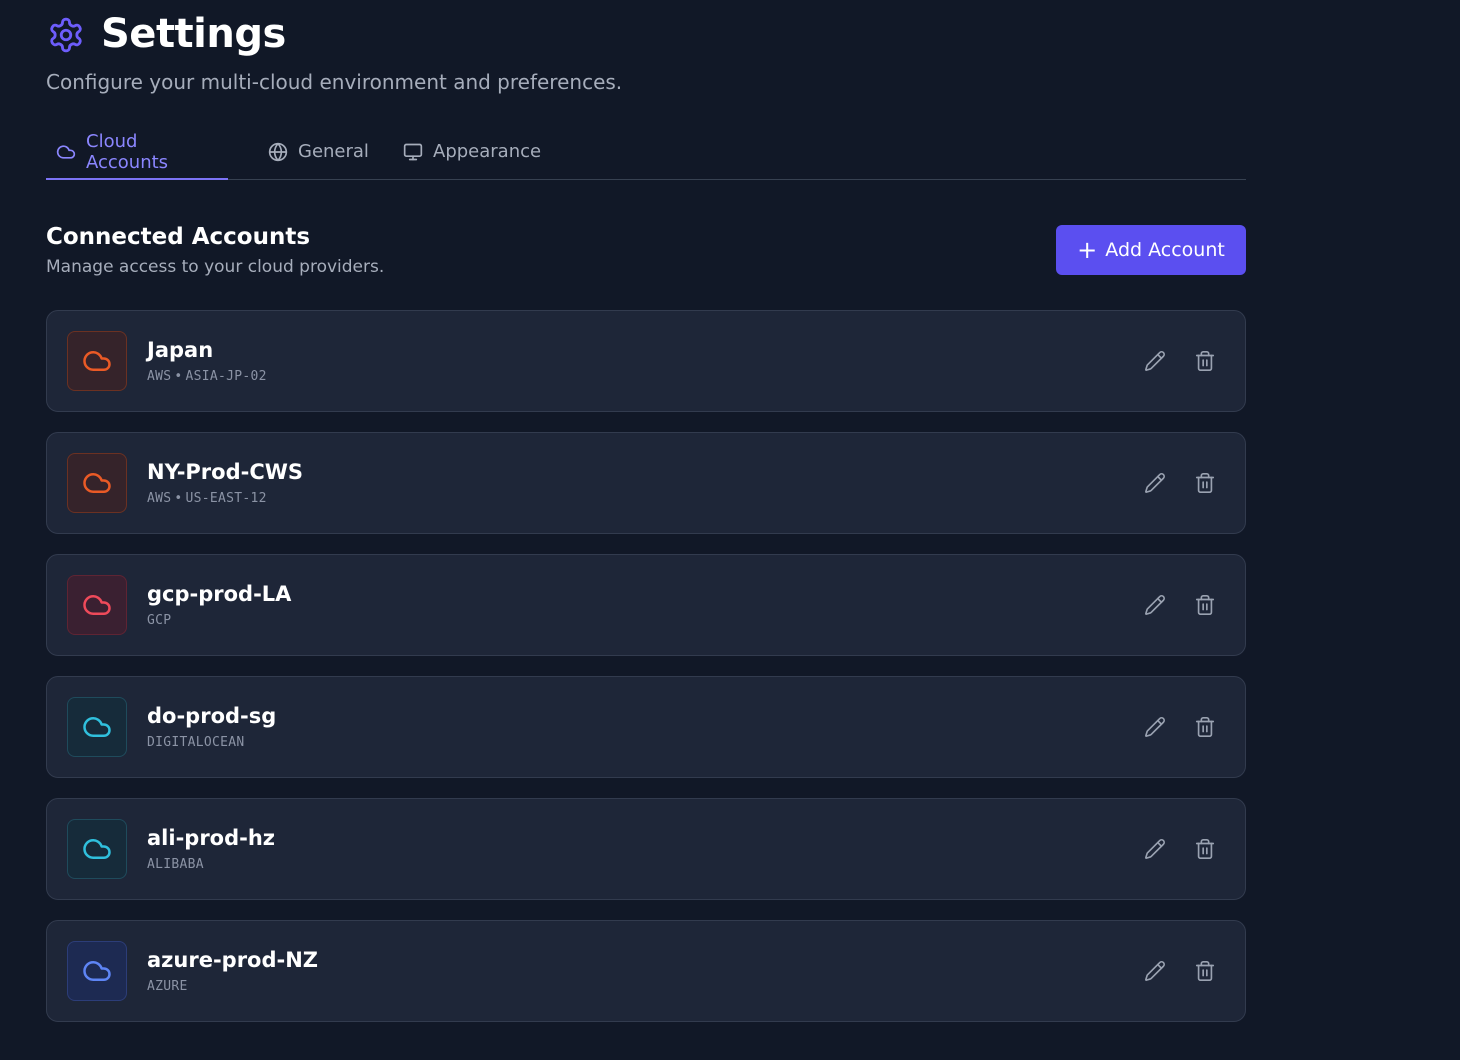  I want to click on account-card: gcp-prod-LA GCP, so click(646, 605).